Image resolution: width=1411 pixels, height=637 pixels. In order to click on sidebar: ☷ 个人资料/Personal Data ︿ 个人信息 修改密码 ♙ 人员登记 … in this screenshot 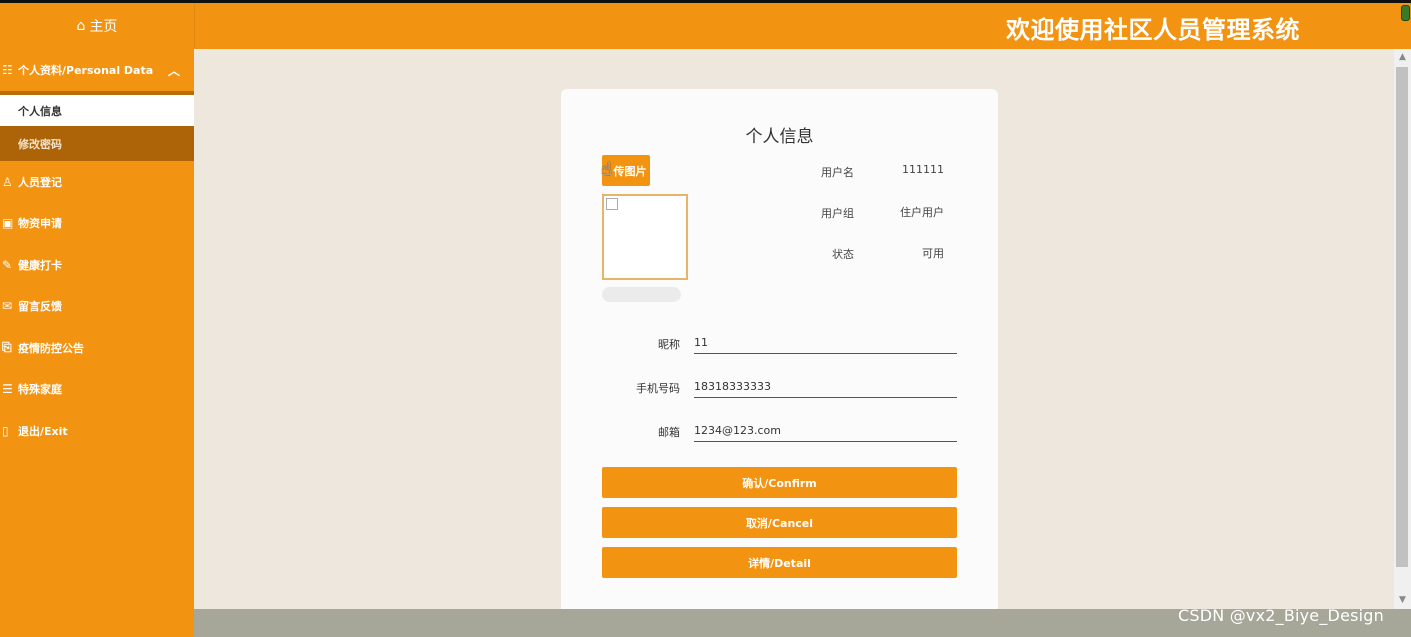, I will do `click(97, 343)`.